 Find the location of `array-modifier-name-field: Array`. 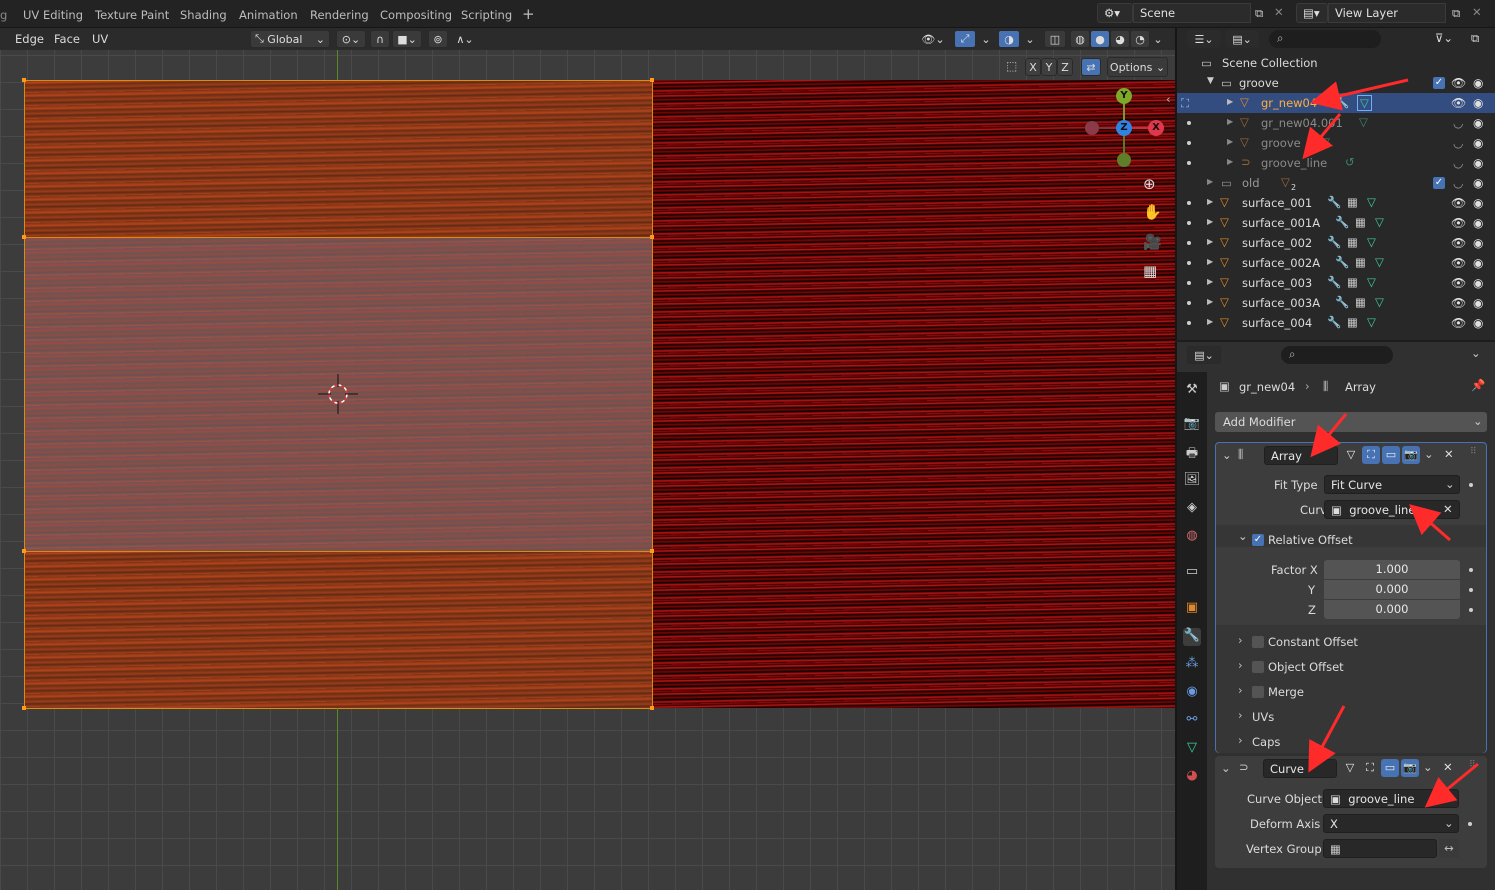

array-modifier-name-field: Array is located at coordinates (1301, 455).